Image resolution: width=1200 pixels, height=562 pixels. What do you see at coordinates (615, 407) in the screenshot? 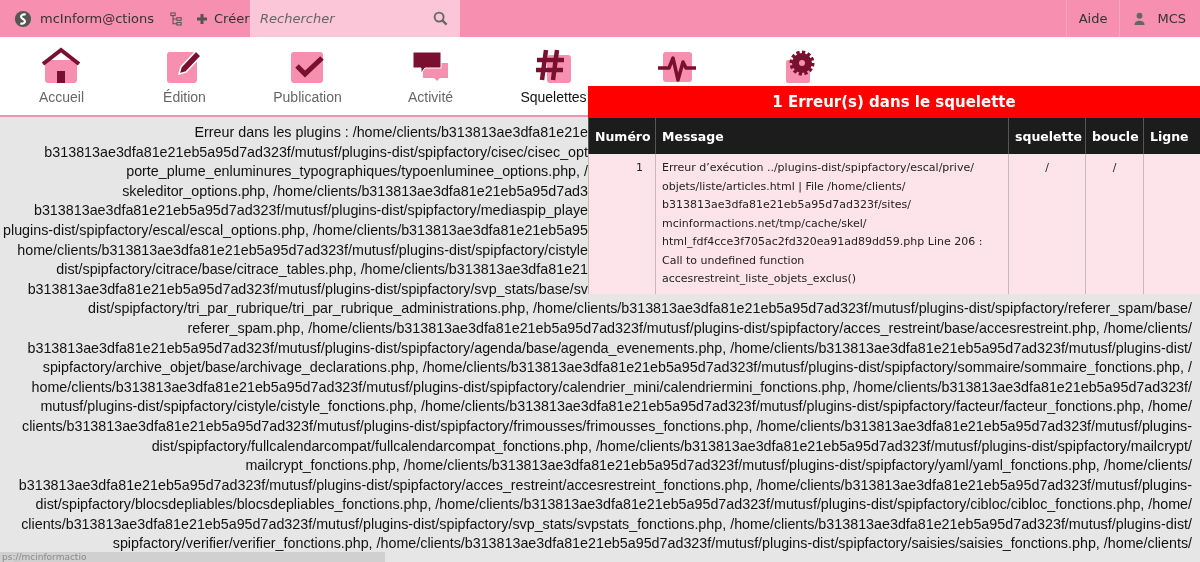
I see `error-text-line: mutusf/plugins-dist/spipfactory/cistyle/cistyle_fonctions.php, /home/clients/b313813ae3dfa81e21eb5a95d7ad323f/mutusf/plugins-dist/spipfactory/facteur/facteur_fonctions.php, /home/` at bounding box center [615, 407].